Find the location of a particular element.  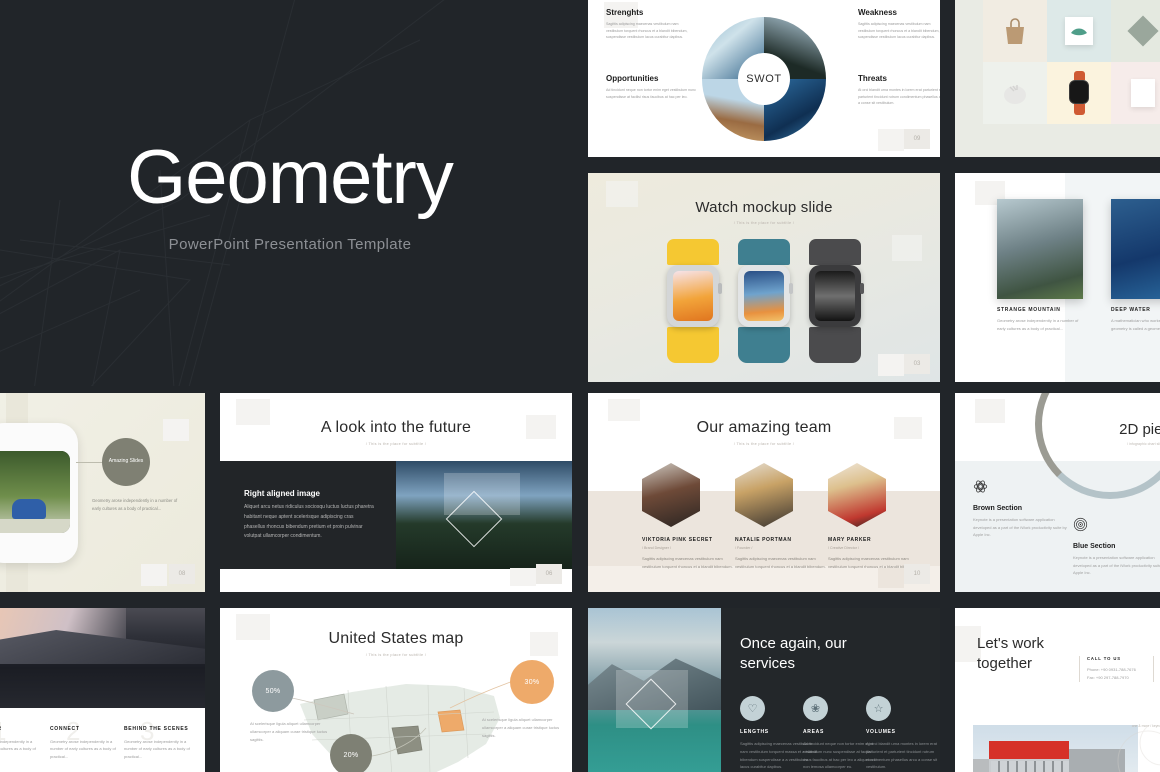

watch-mockup-teal is located at coordinates (765, 301).